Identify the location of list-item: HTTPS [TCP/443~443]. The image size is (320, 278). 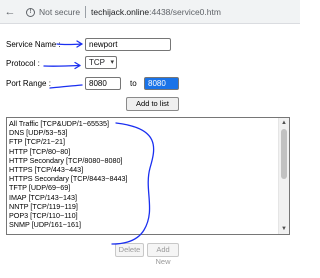
(144, 169).